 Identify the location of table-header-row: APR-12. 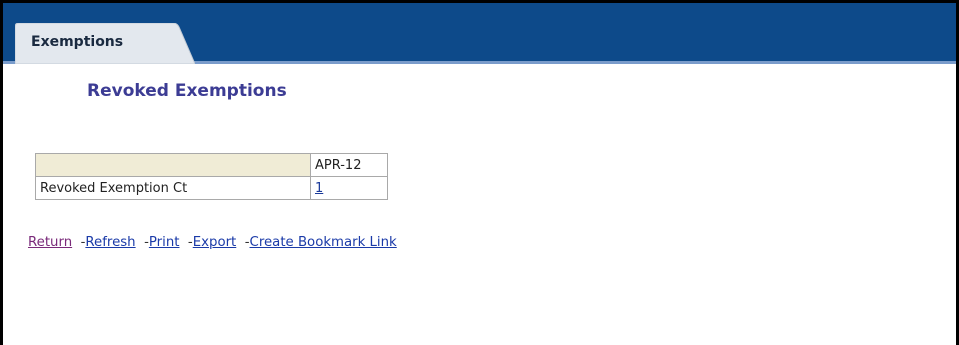
(211, 165).